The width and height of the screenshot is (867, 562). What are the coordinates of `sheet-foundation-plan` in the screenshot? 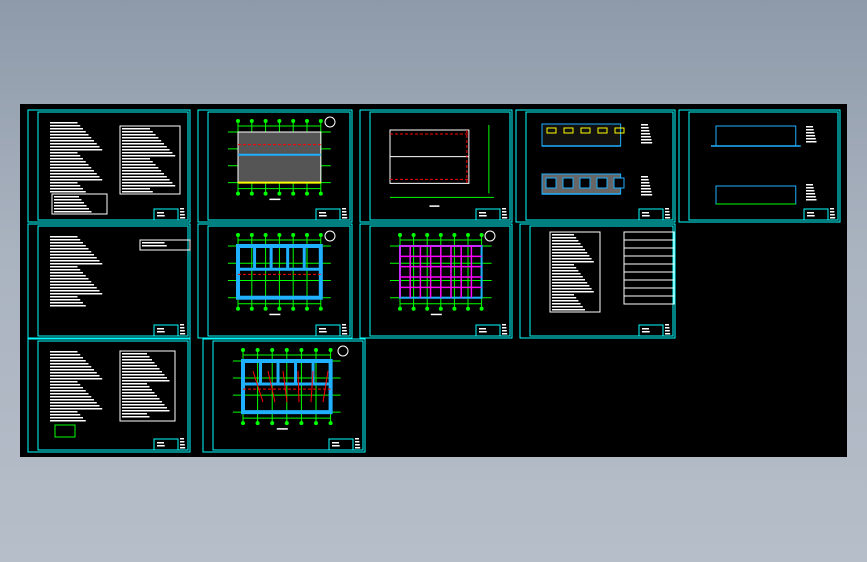 It's located at (275, 281).